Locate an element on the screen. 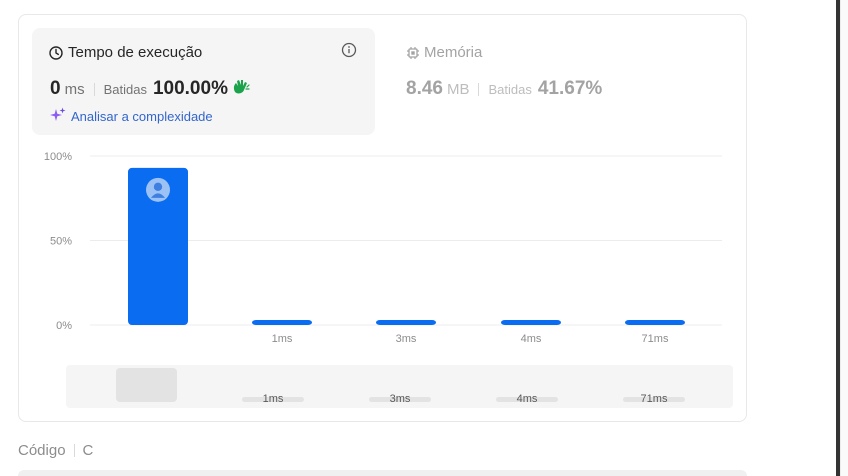  avatar-head is located at coordinates (158, 187).